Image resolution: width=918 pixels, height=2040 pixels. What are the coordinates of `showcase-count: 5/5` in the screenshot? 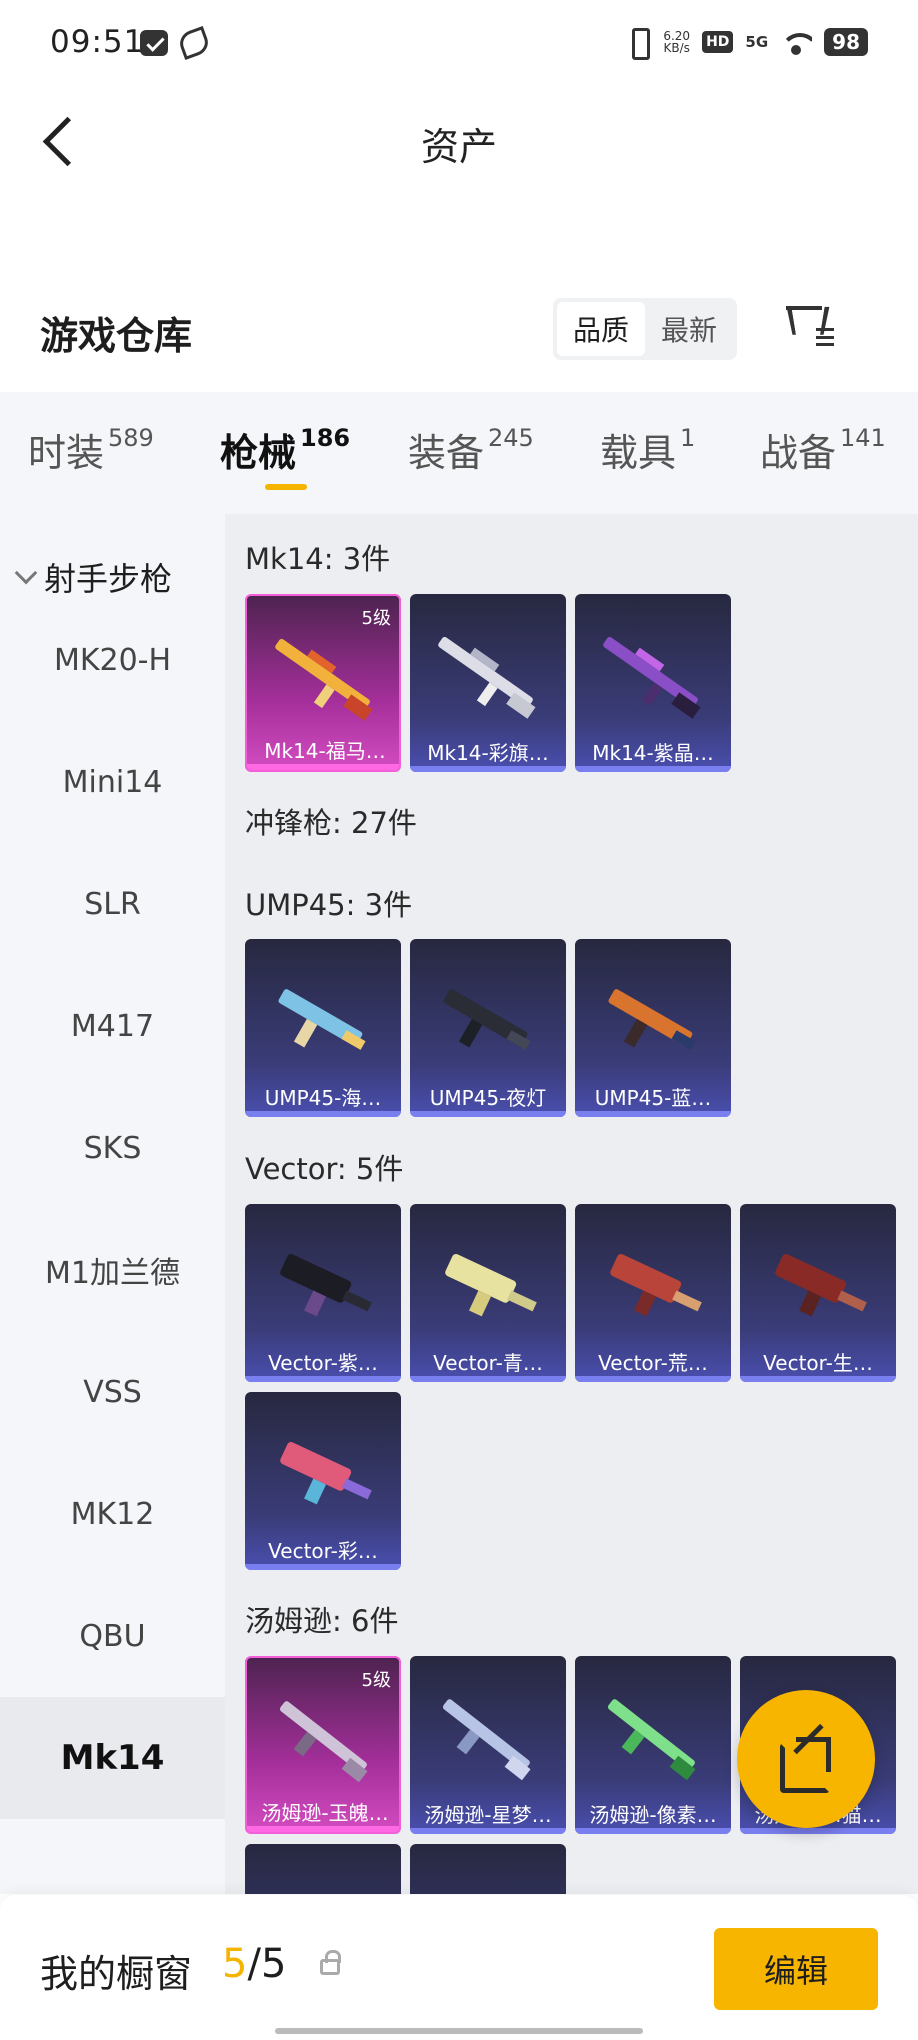 It's located at (254, 1964).